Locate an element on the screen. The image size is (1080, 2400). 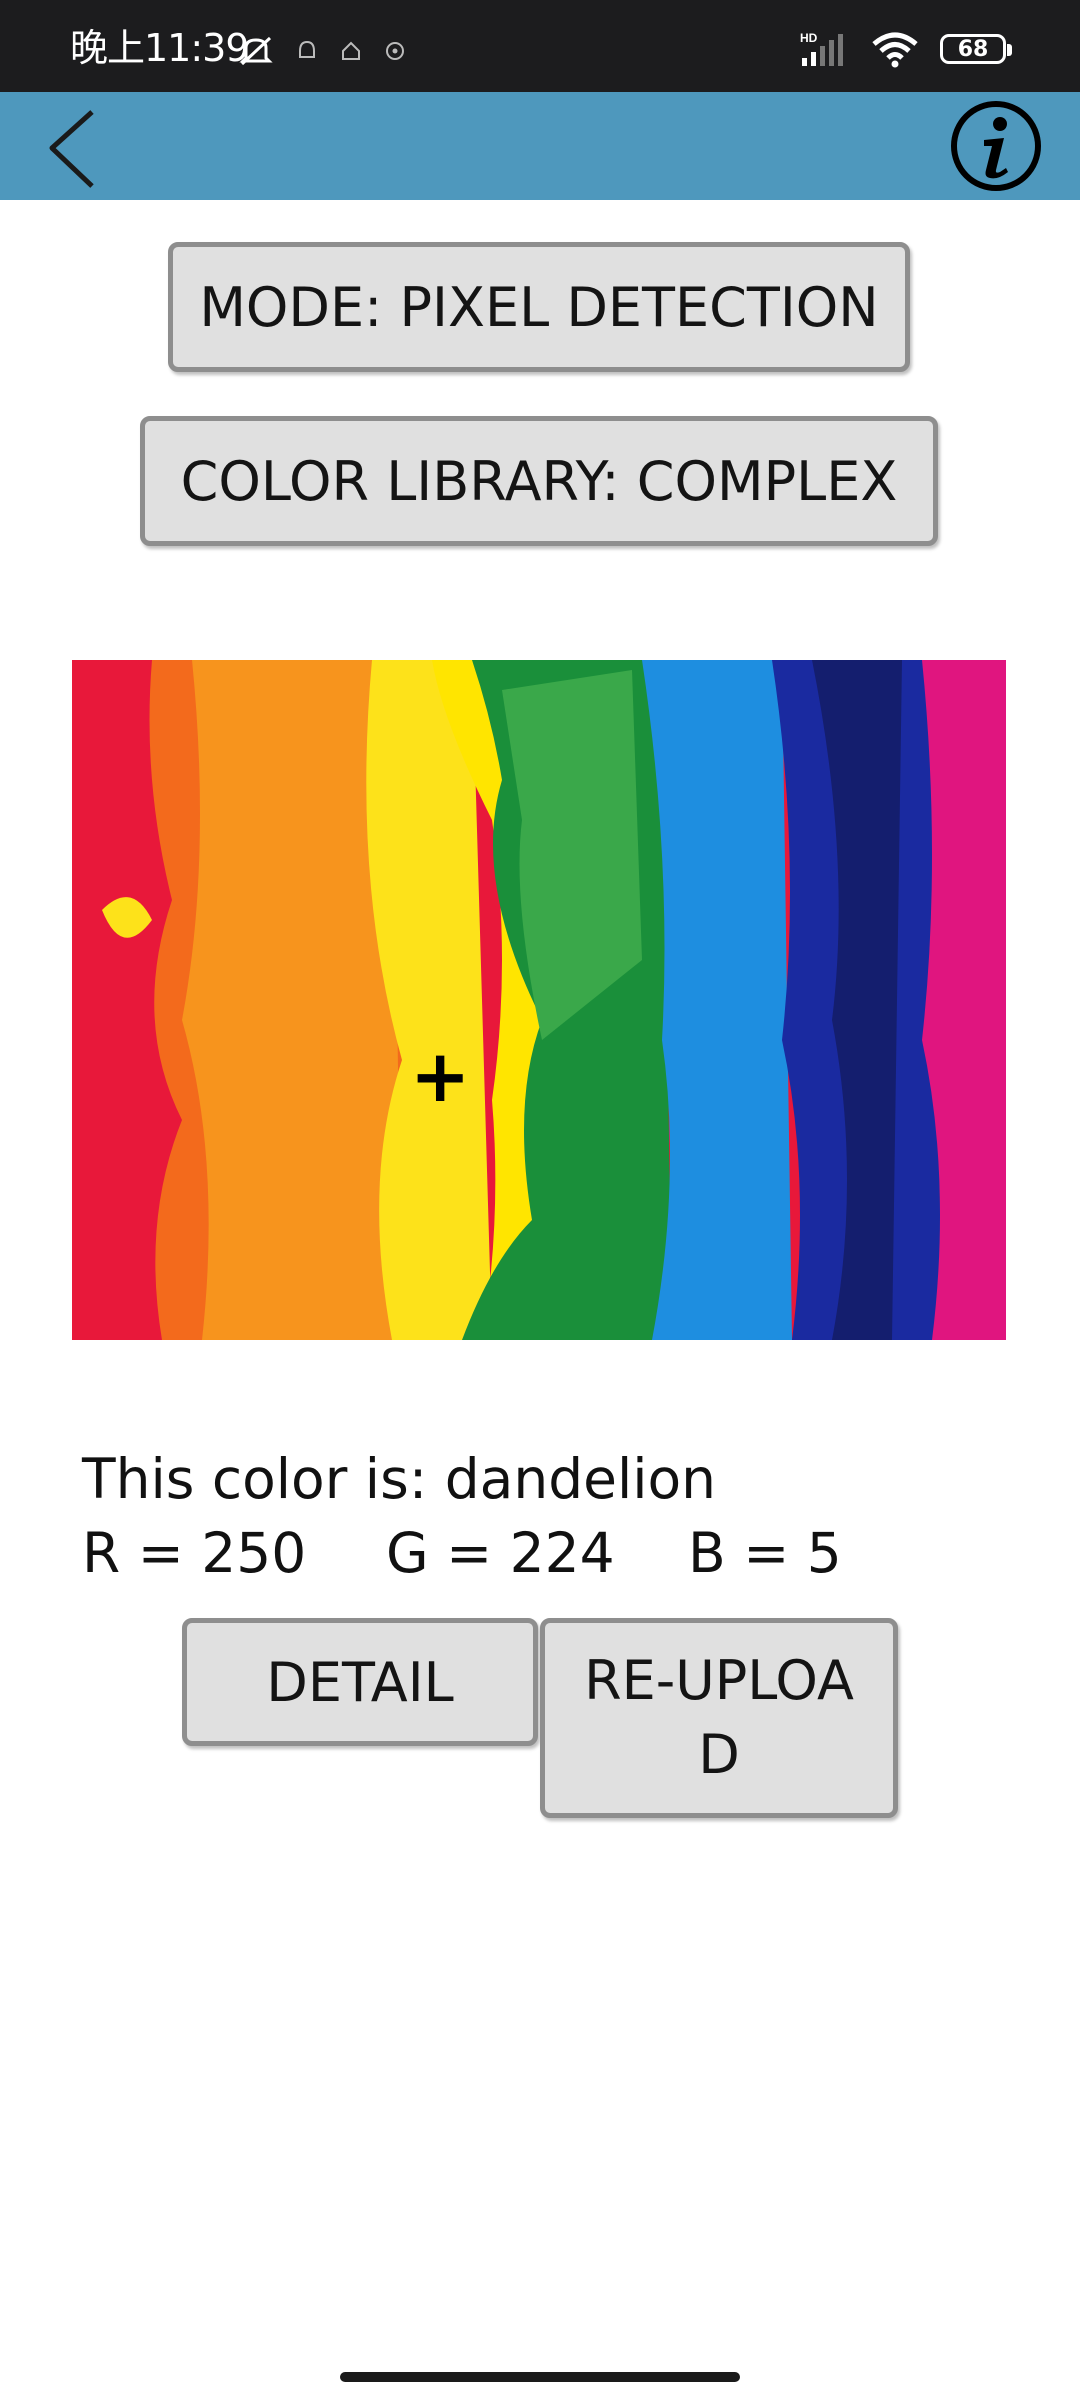
chevron-left-icon is located at coordinates (71, 149).